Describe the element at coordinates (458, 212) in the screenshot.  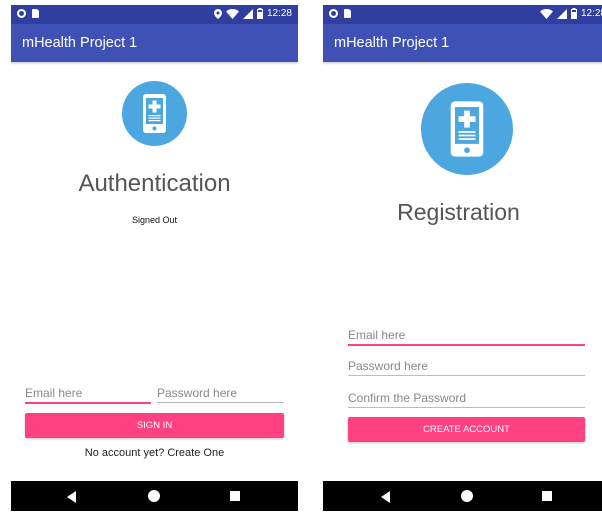
I see `page-title: Registration` at that location.